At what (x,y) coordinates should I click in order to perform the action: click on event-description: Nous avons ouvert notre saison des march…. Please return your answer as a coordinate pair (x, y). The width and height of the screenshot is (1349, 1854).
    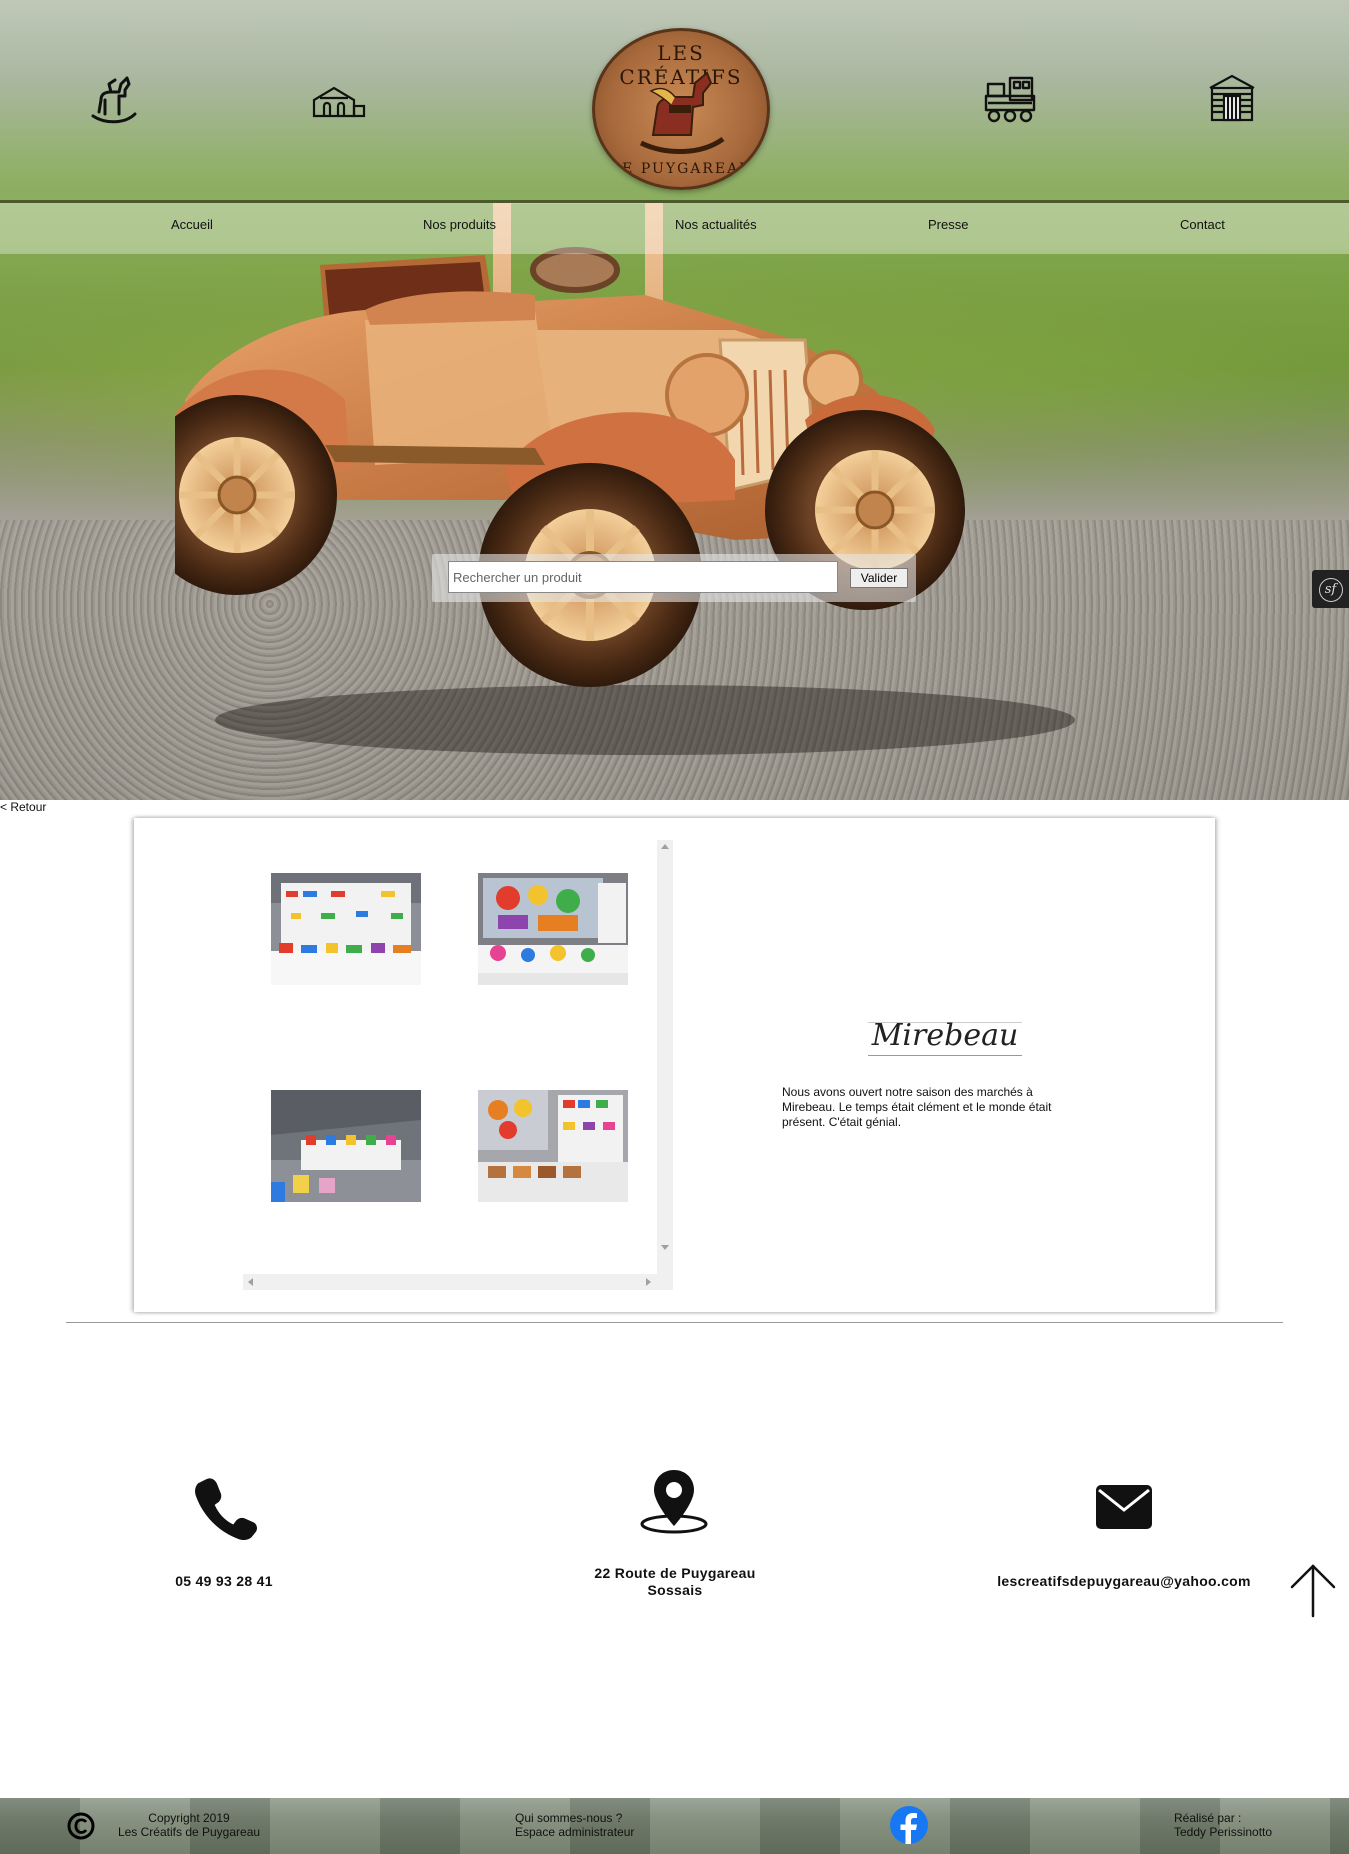
    Looking at the image, I should click on (917, 1107).